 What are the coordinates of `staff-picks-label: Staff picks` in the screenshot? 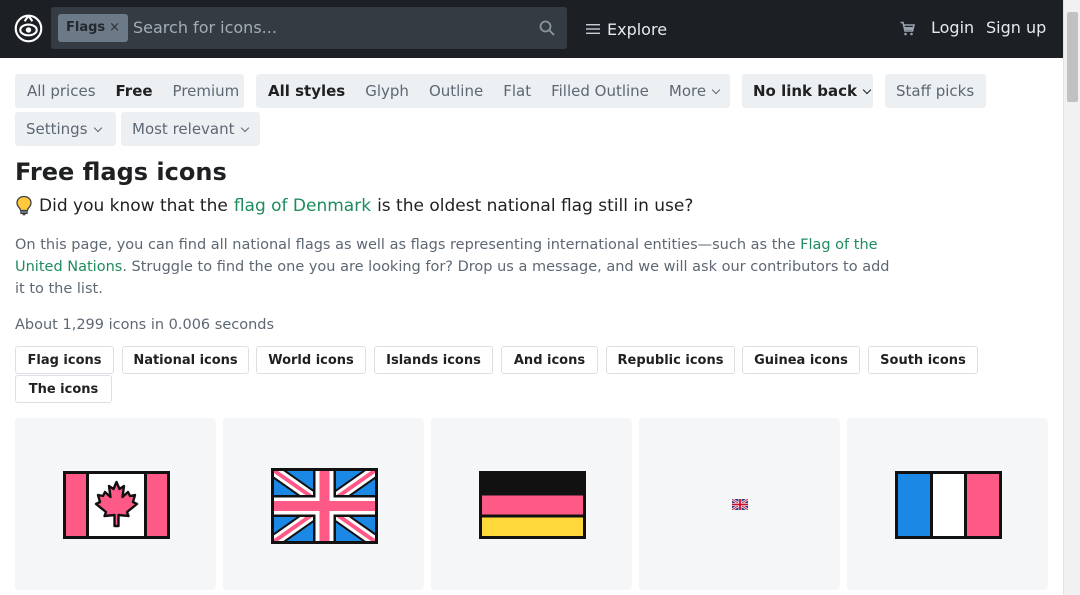 It's located at (935, 91).